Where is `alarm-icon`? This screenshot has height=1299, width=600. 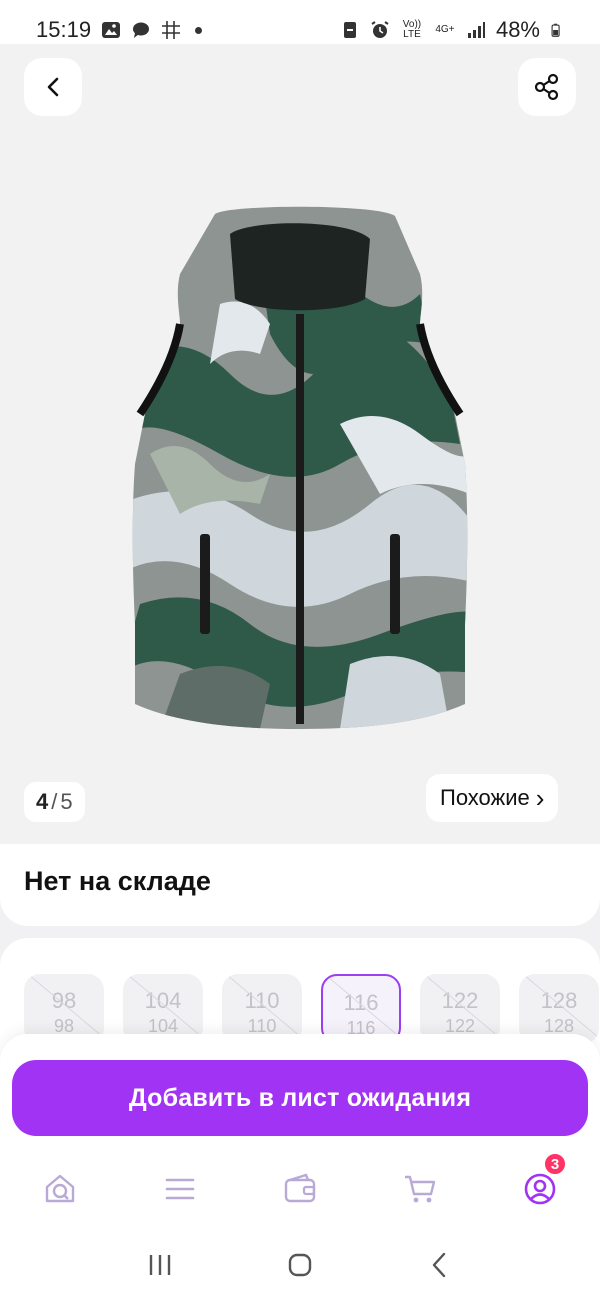 alarm-icon is located at coordinates (380, 29).